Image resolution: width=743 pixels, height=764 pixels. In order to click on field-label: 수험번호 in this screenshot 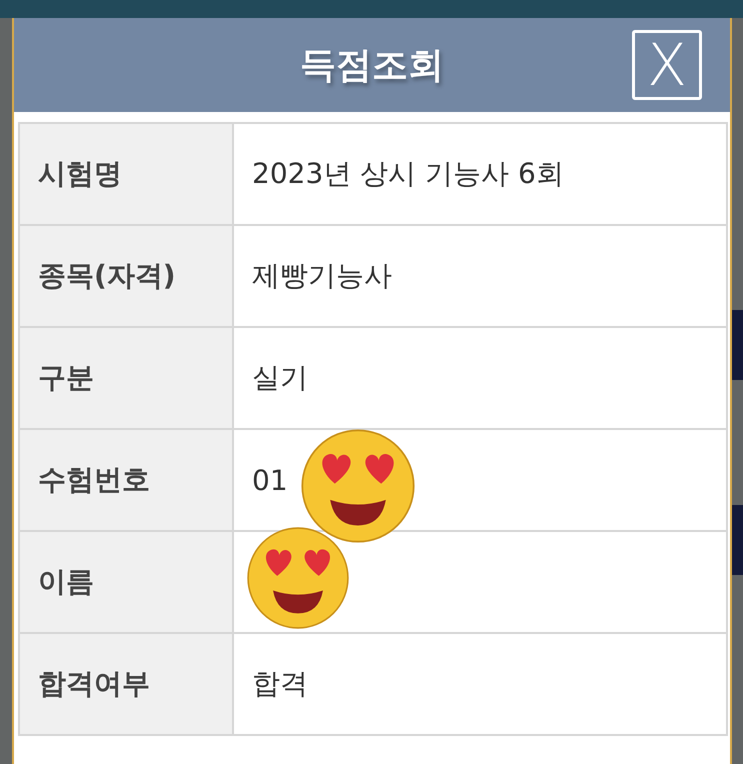, I will do `click(126, 480)`.